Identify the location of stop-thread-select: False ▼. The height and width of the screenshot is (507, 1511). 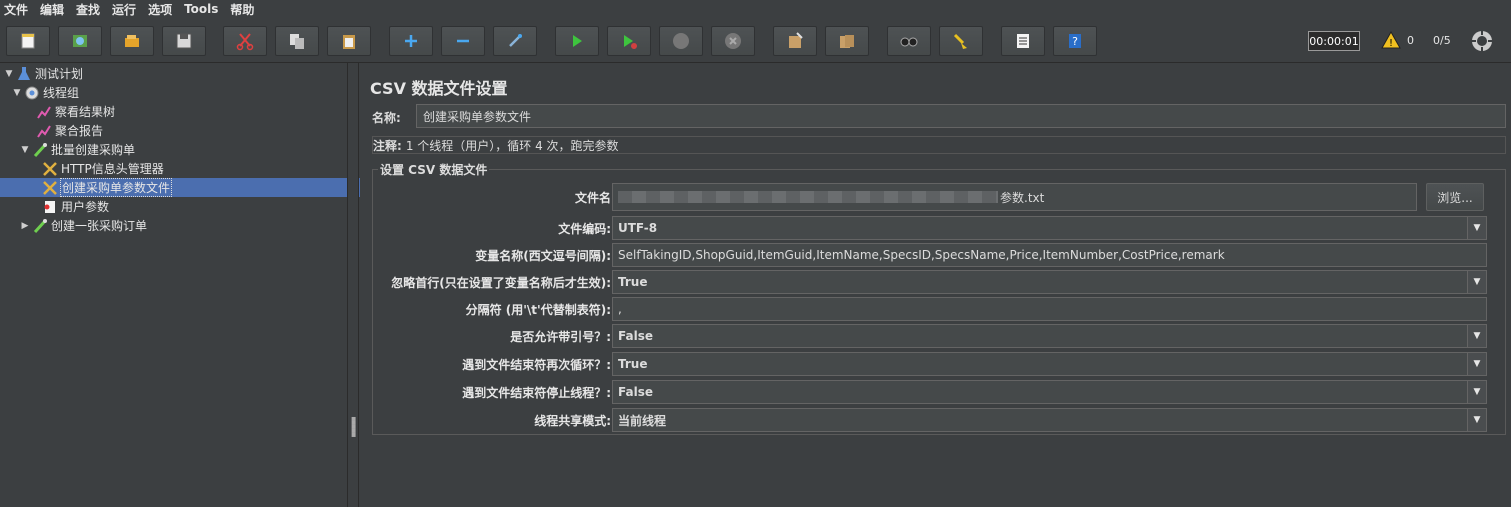
(1049, 392).